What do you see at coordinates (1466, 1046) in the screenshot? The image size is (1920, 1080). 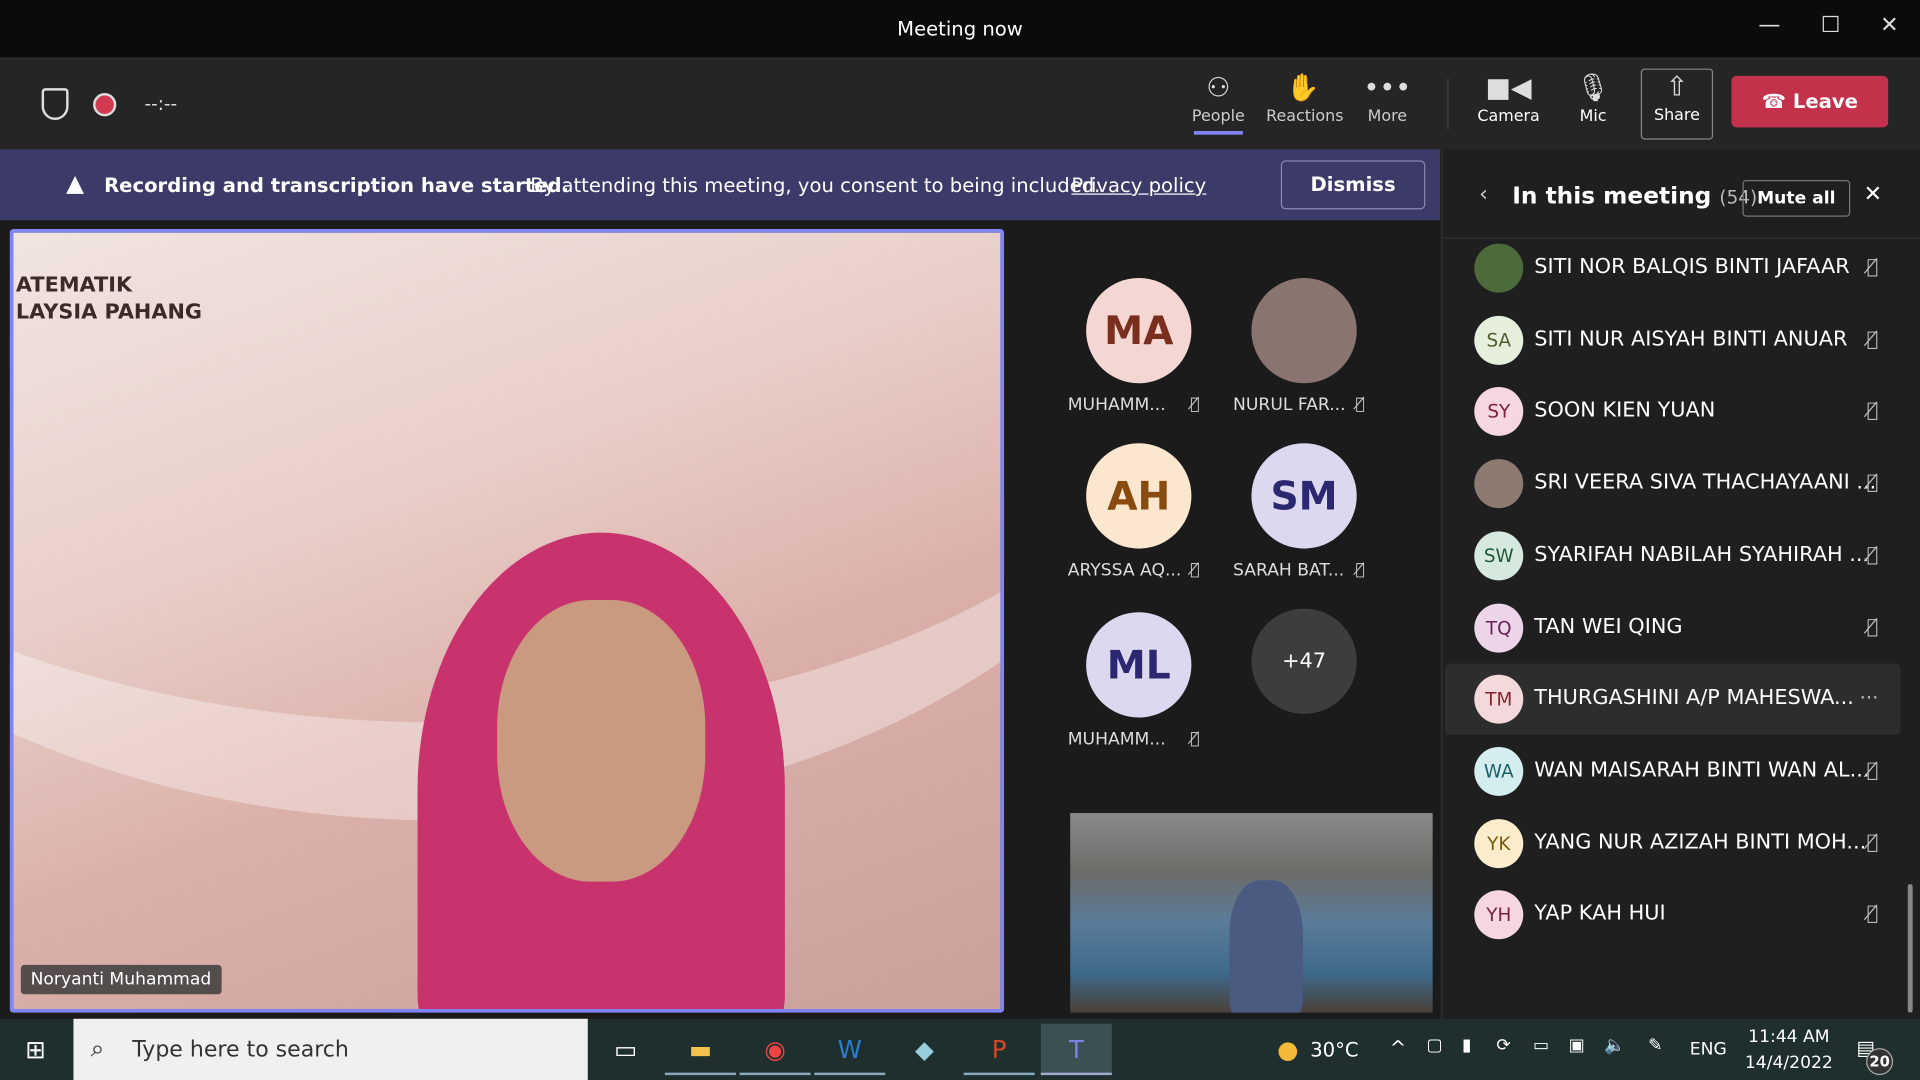 I see `mic-tray-icon: ▮` at bounding box center [1466, 1046].